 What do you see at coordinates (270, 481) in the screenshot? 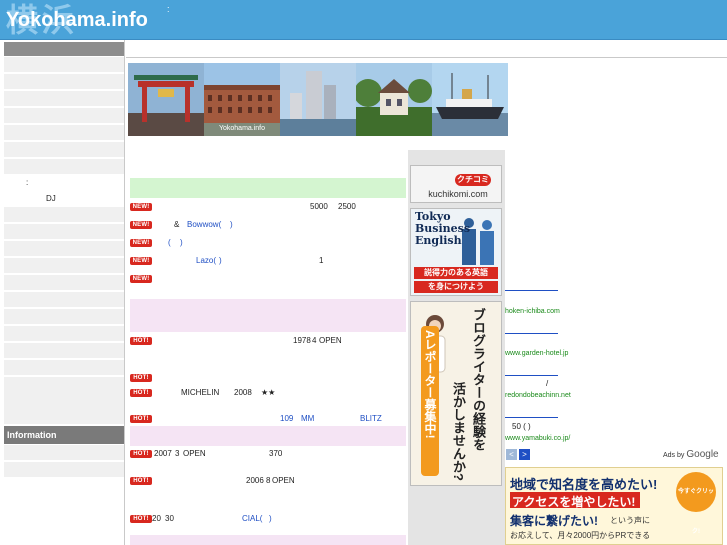
I see `news-row: HOT! 2006 8 OPEN` at bounding box center [270, 481].